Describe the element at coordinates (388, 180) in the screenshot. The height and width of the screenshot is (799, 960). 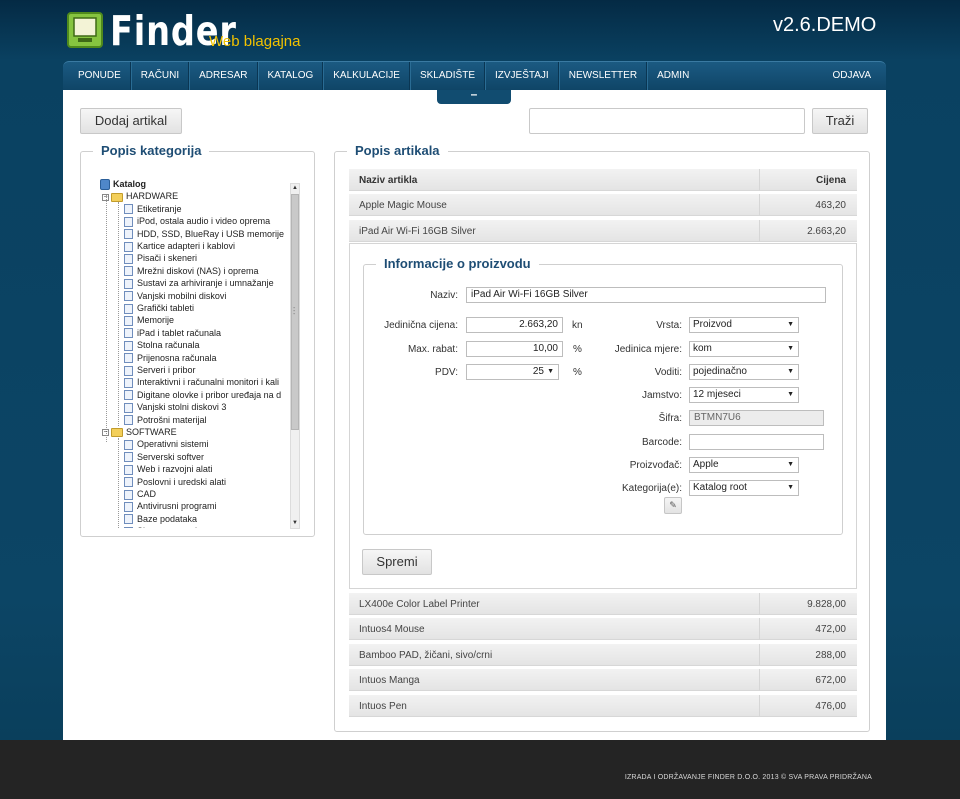
I see `column-header-name: Naziv artikla` at that location.